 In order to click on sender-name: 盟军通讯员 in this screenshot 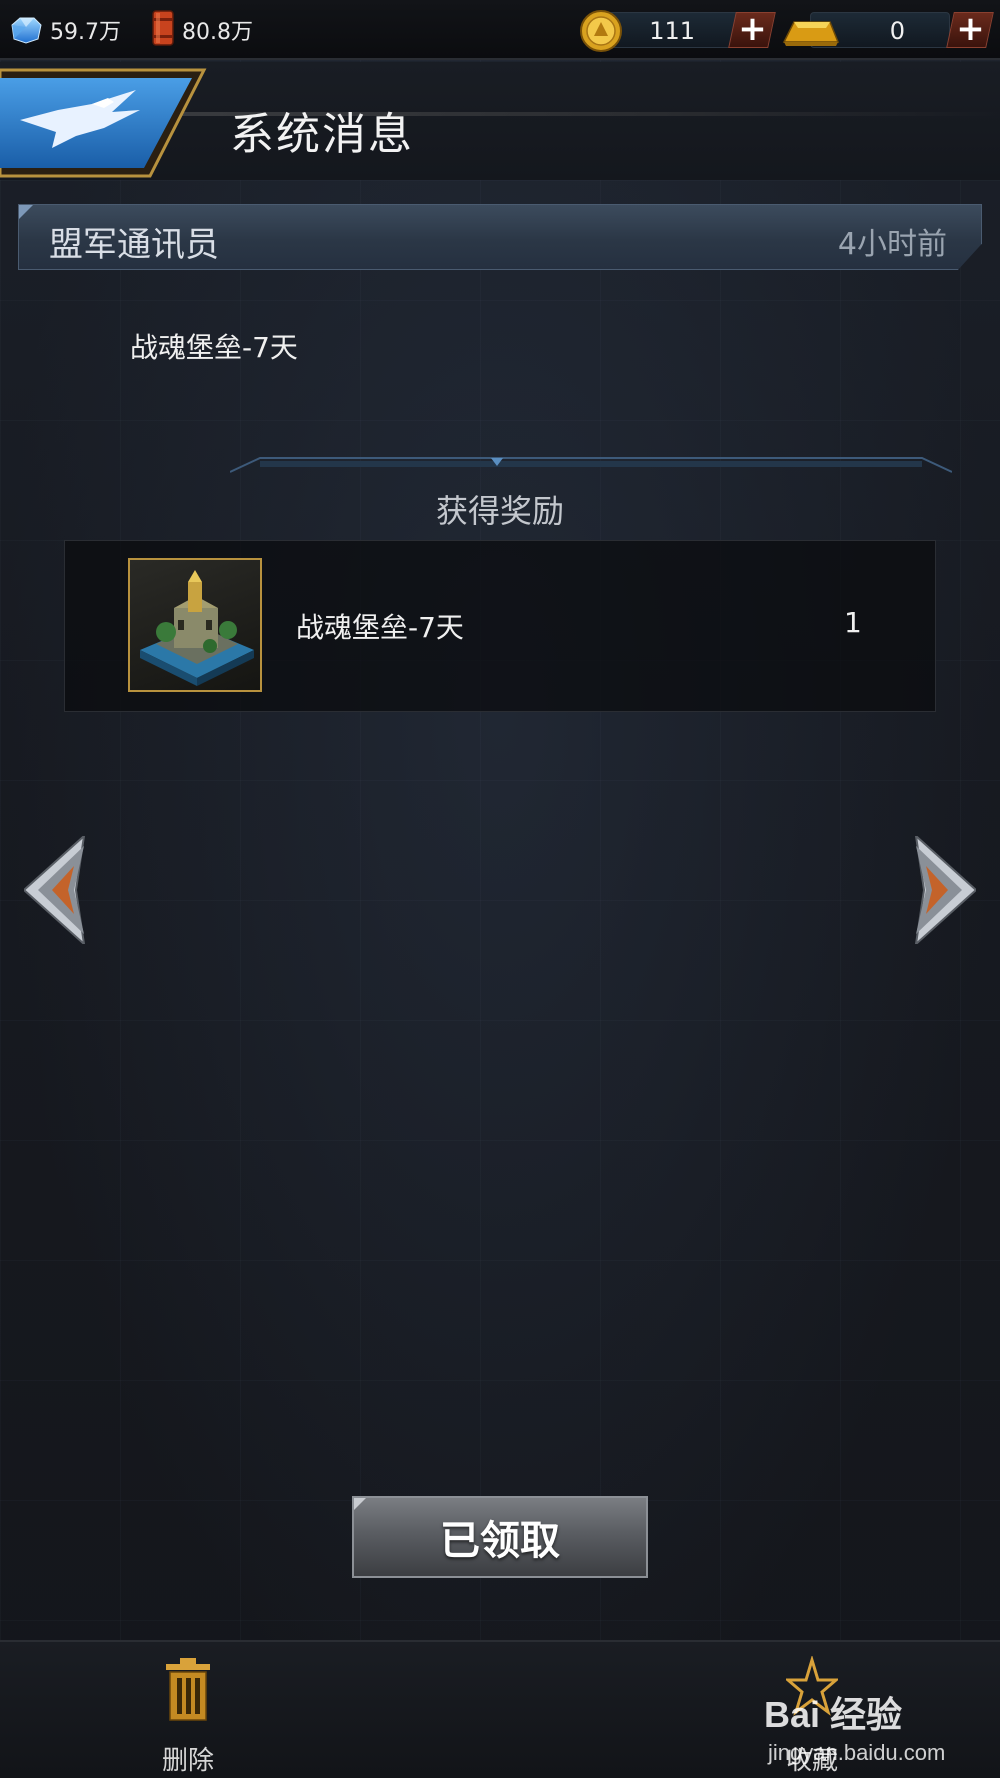, I will do `click(134, 245)`.